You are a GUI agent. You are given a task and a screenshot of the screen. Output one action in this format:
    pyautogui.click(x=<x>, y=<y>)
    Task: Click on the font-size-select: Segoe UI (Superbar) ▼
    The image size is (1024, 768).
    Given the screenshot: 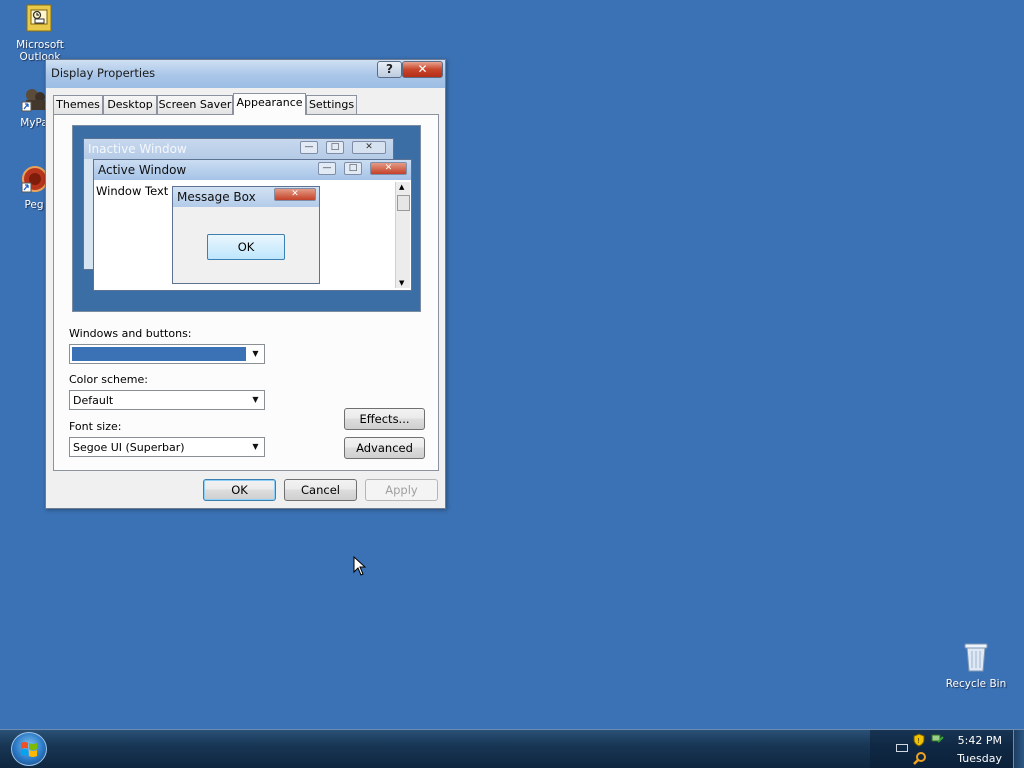 What is the action you would take?
    pyautogui.click(x=167, y=447)
    